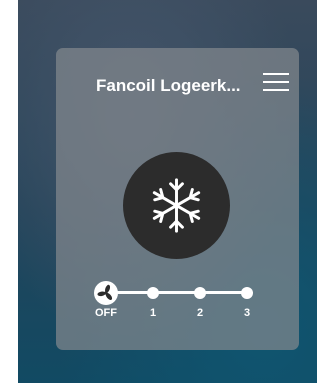 The width and height of the screenshot is (330, 383). I want to click on cooling-mode-button, so click(176, 205).